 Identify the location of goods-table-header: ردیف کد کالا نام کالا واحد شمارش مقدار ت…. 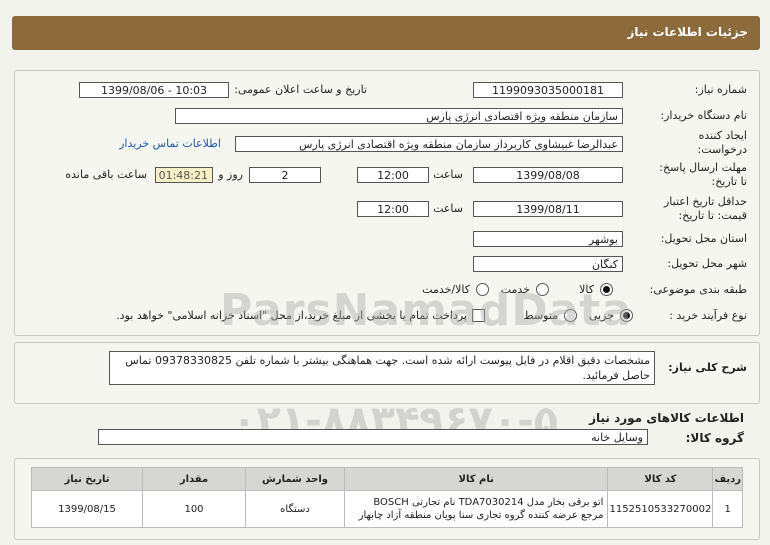
(387, 479).